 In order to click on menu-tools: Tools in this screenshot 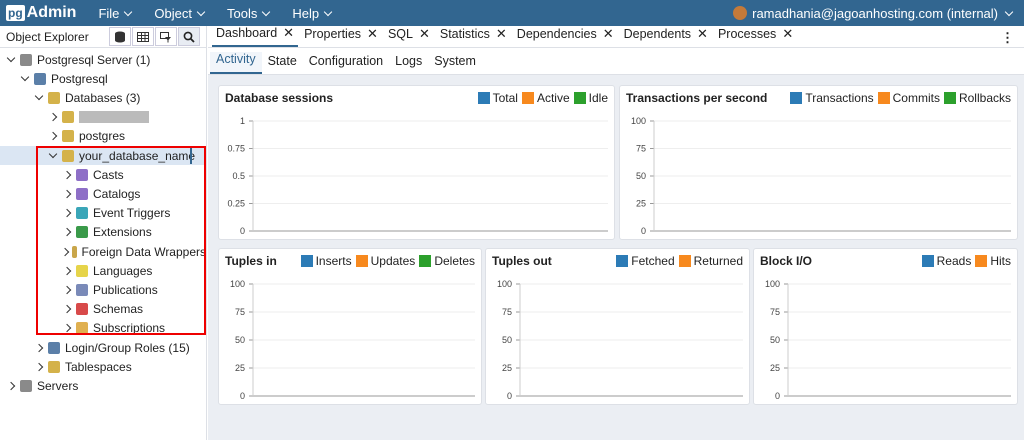, I will do `click(249, 13)`.